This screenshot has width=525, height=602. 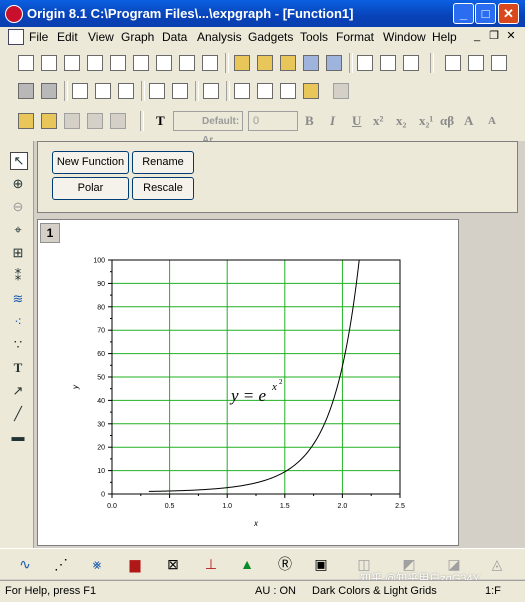 I want to click on menu-format: Format, so click(x=355, y=37).